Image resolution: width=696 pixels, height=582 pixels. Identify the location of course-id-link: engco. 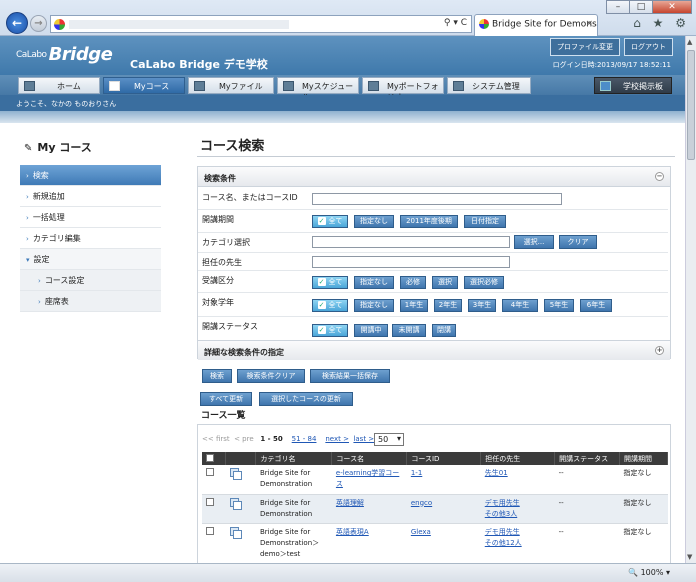
(421, 503).